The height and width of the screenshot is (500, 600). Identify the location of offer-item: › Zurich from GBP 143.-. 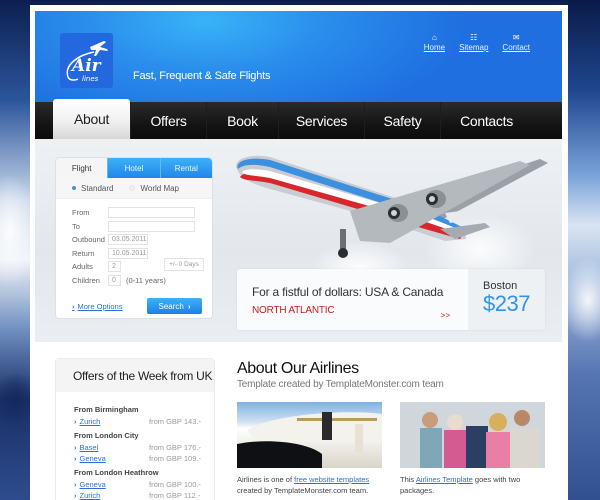
(144, 421).